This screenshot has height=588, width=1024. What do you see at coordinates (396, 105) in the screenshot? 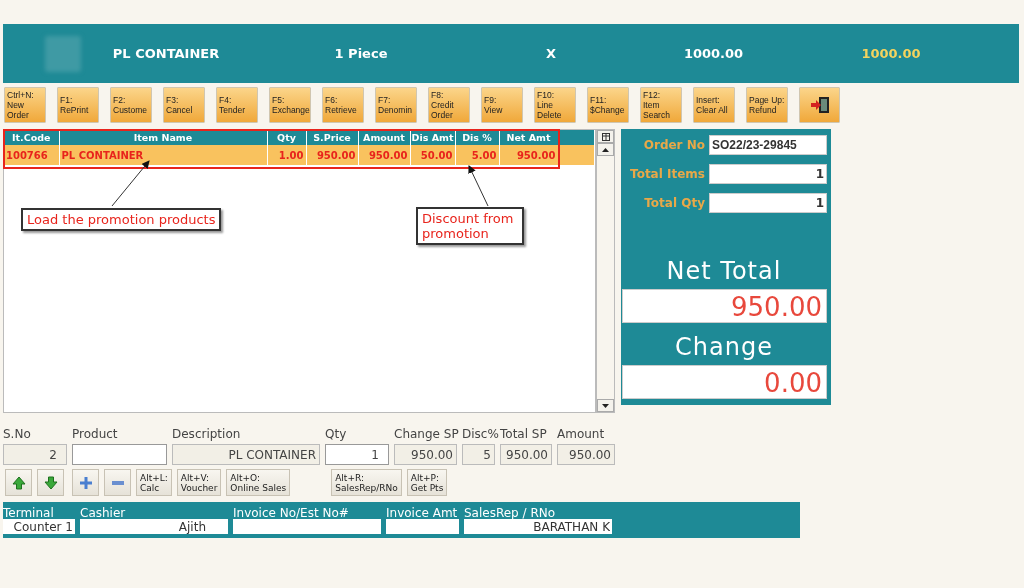
I see `toolbar-button: F7: Denomin` at bounding box center [396, 105].